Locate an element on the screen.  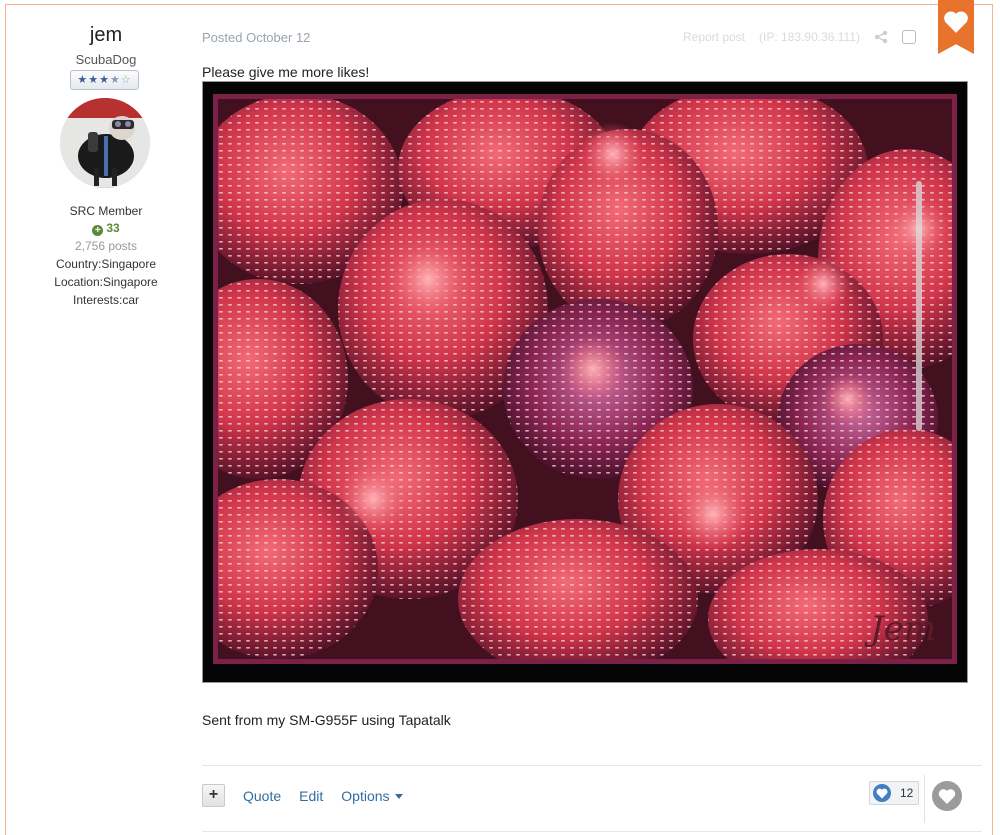
ip-address: (IP: 183.90.36.111) is located at coordinates (809, 37).